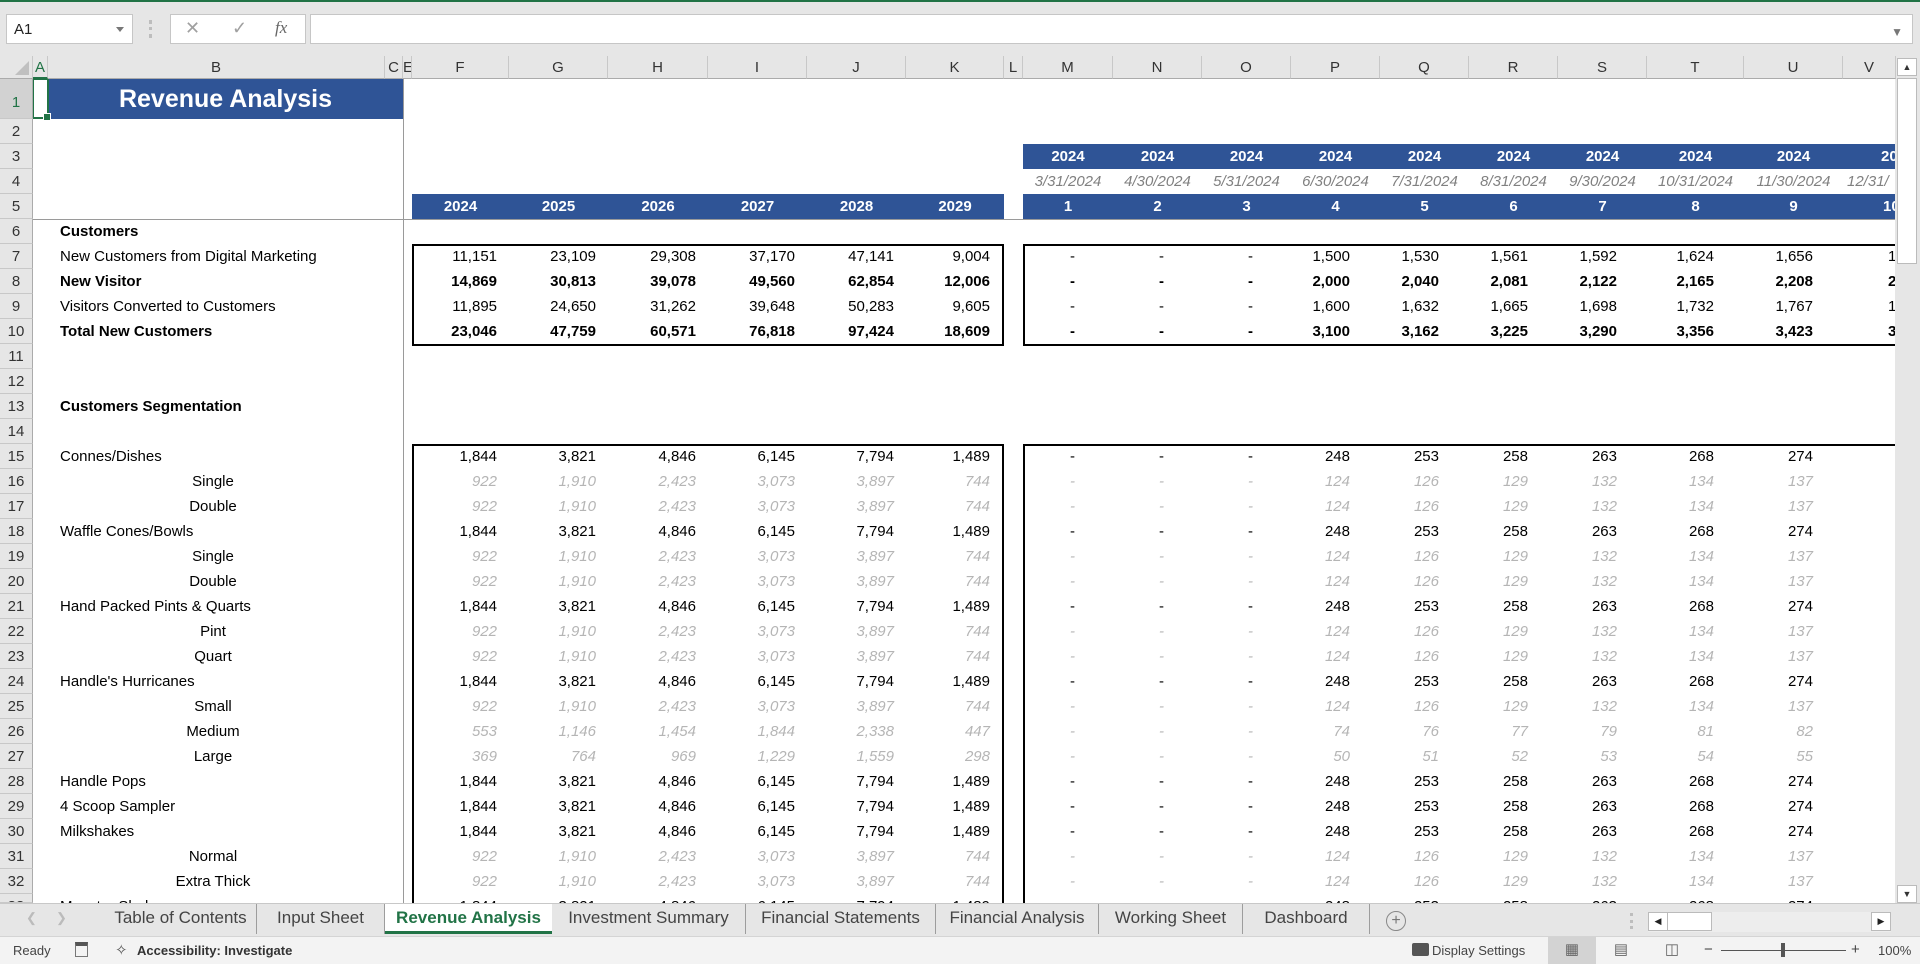 The width and height of the screenshot is (1920, 964). Describe the element at coordinates (757, 756) in the screenshot. I see `annual-value-cell: 1,229` at that location.